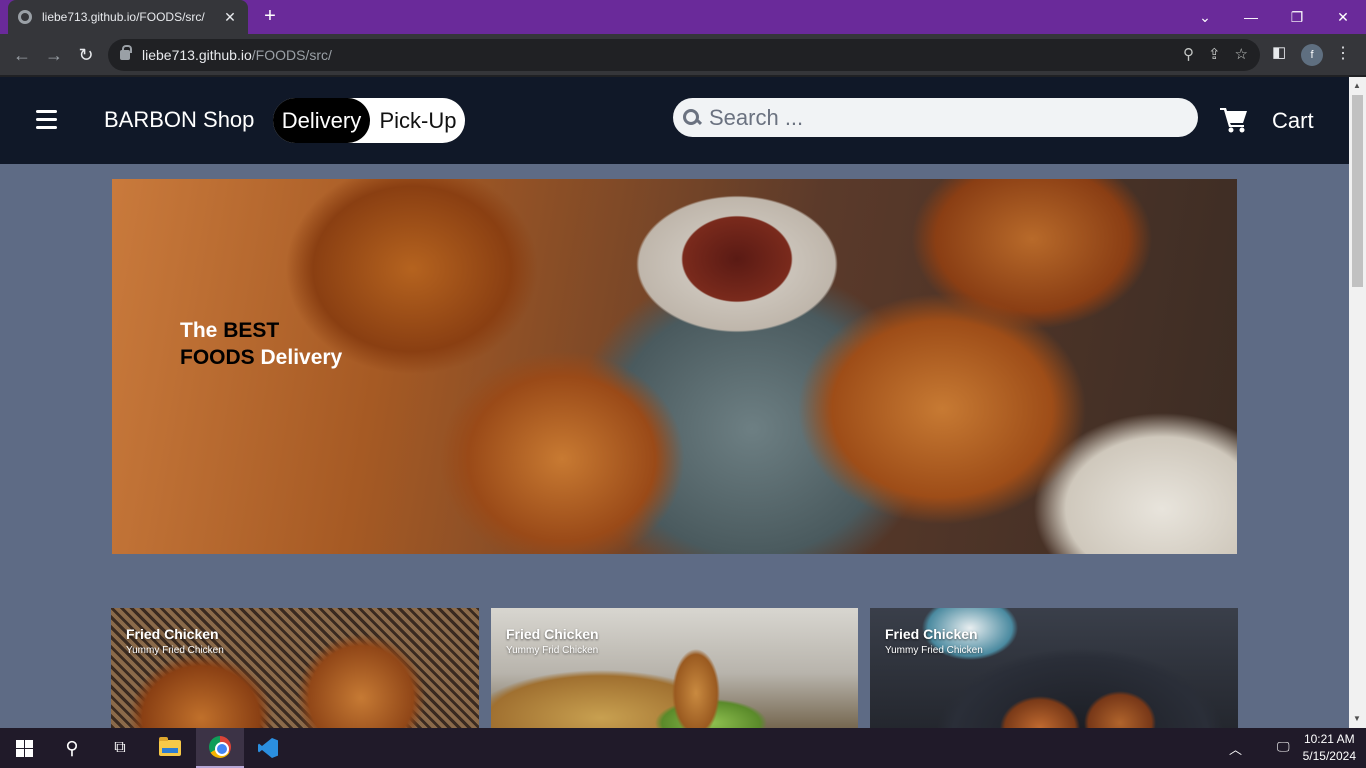 This screenshot has width=1366, height=768. What do you see at coordinates (72, 748) in the screenshot?
I see `taskbar-search-icon: ⚲` at bounding box center [72, 748].